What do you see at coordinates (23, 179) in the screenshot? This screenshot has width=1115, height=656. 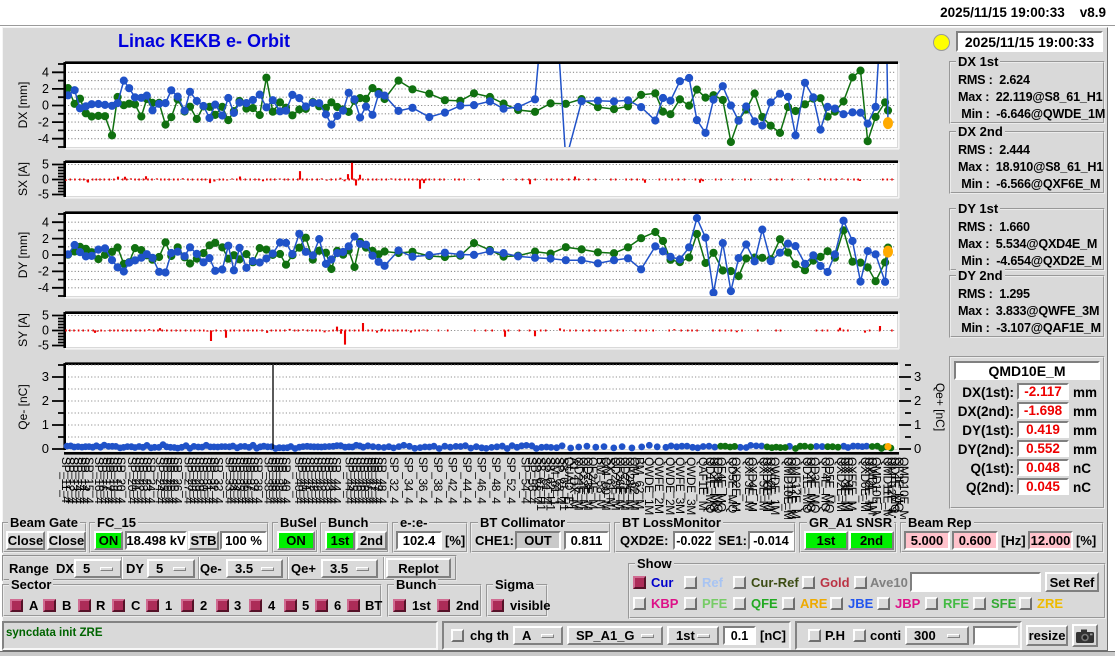 I see `svg-text: SX [A]` at bounding box center [23, 179].